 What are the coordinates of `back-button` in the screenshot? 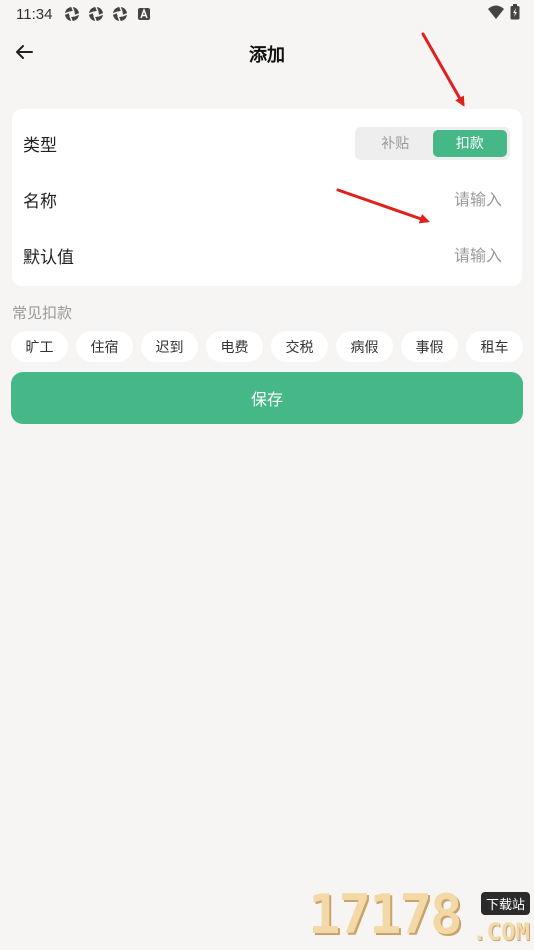 It's located at (24, 54).